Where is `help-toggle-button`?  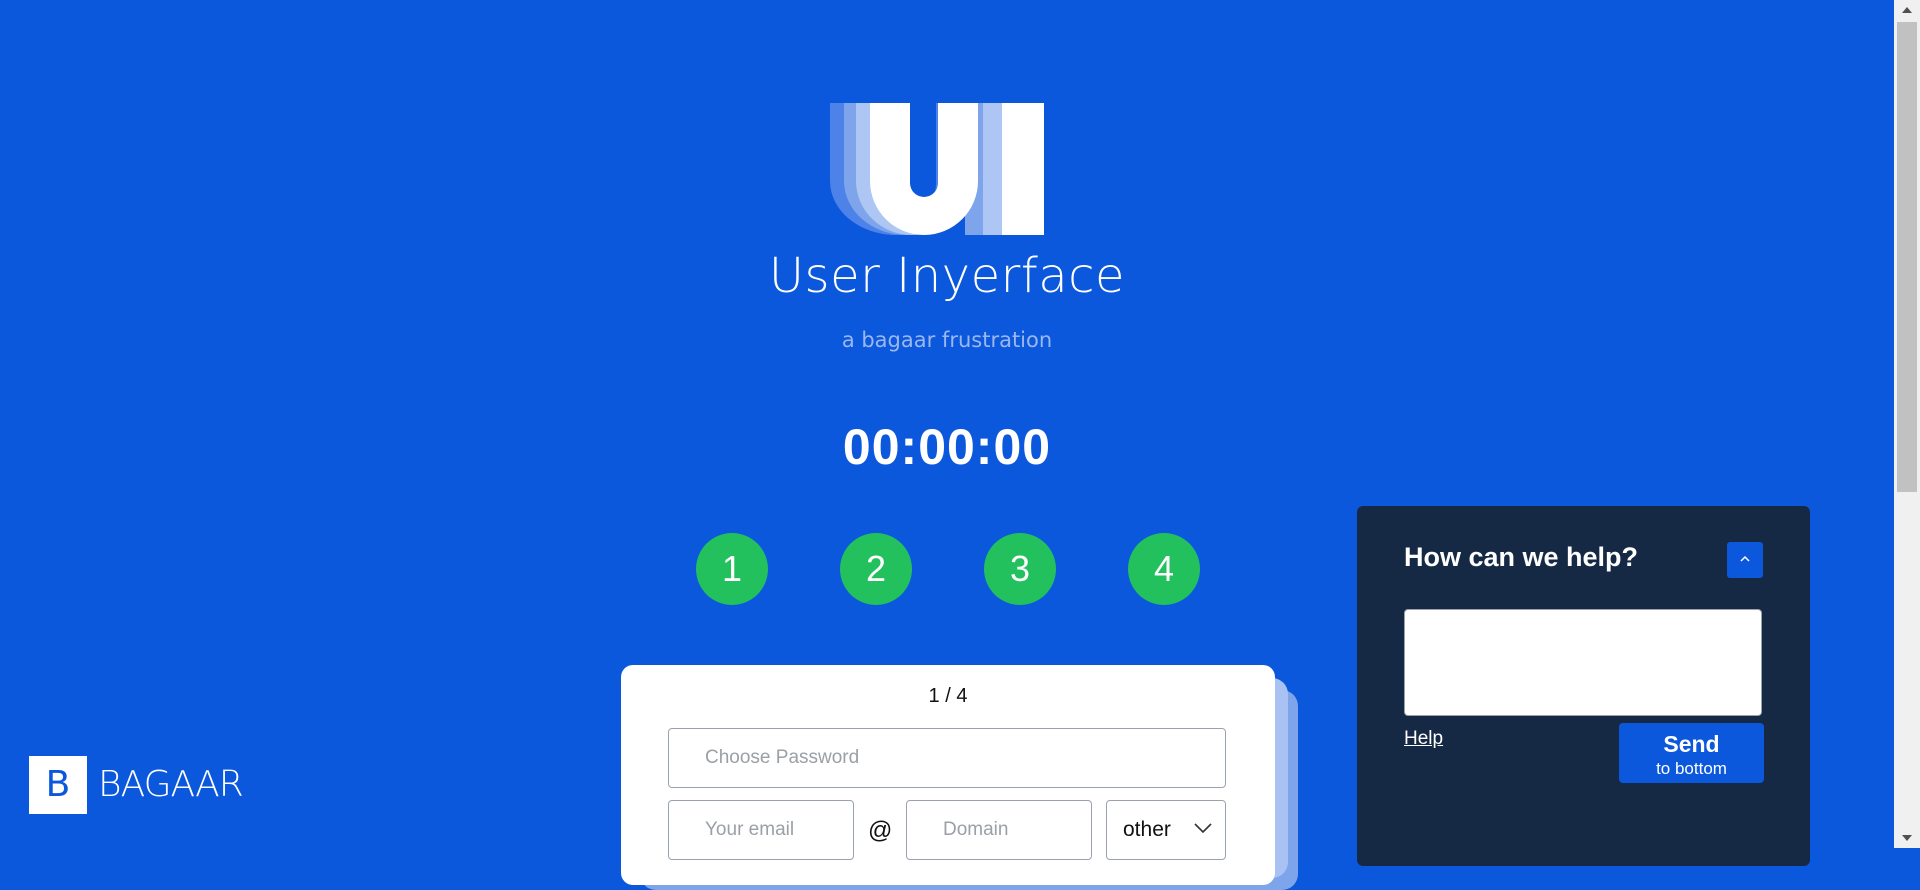 help-toggle-button is located at coordinates (1745, 560).